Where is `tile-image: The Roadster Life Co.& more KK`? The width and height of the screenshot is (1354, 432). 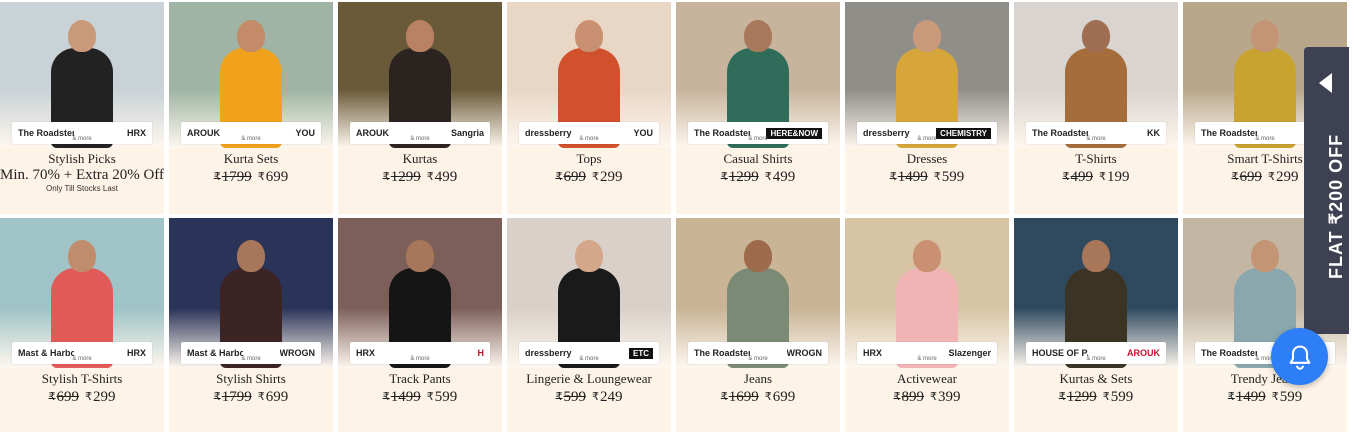
tile-image: The Roadster Life Co.& more KK is located at coordinates (1096, 75).